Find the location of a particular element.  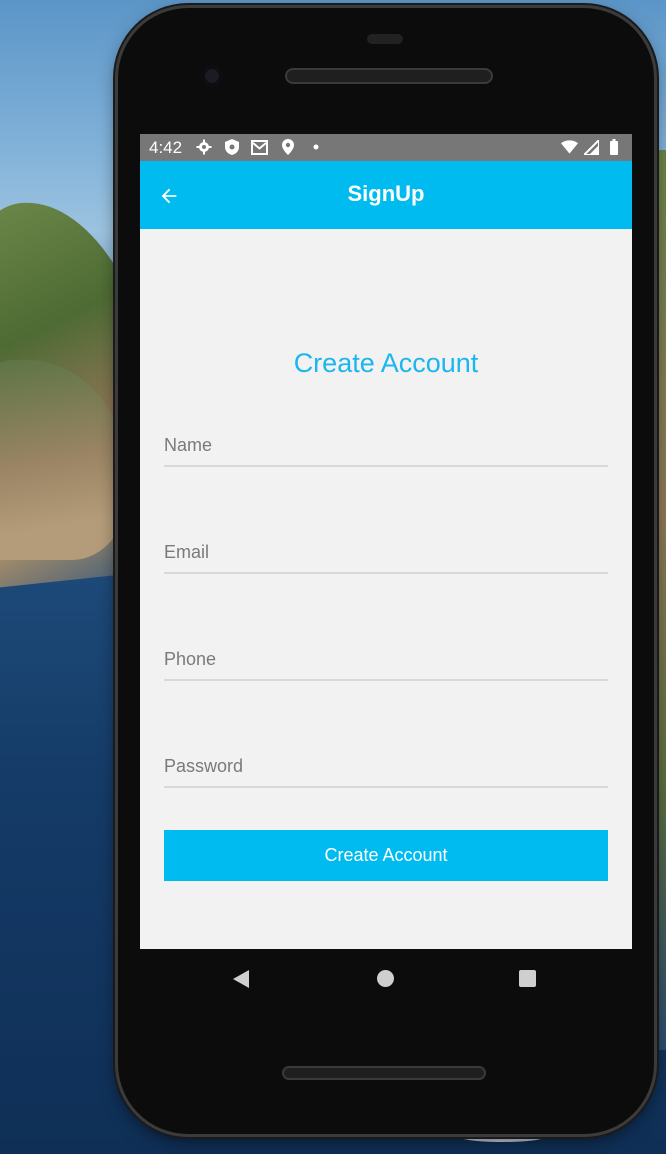

status-bar: 4:42 is located at coordinates (386, 147).